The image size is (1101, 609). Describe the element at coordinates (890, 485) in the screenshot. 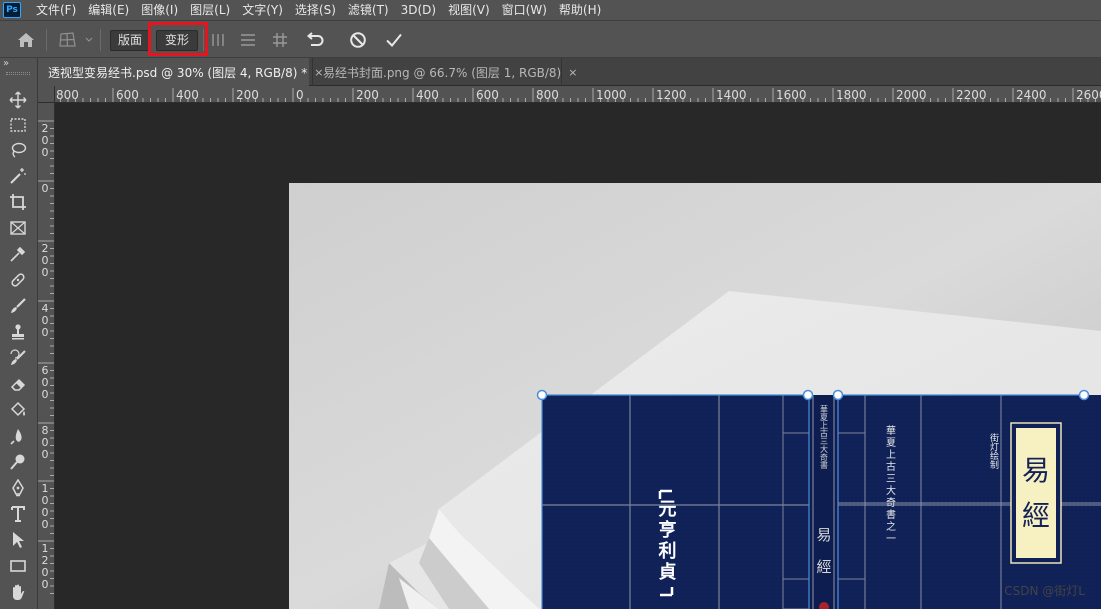

I see `front-subtitle: 華夏上古三大奇書之一` at that location.